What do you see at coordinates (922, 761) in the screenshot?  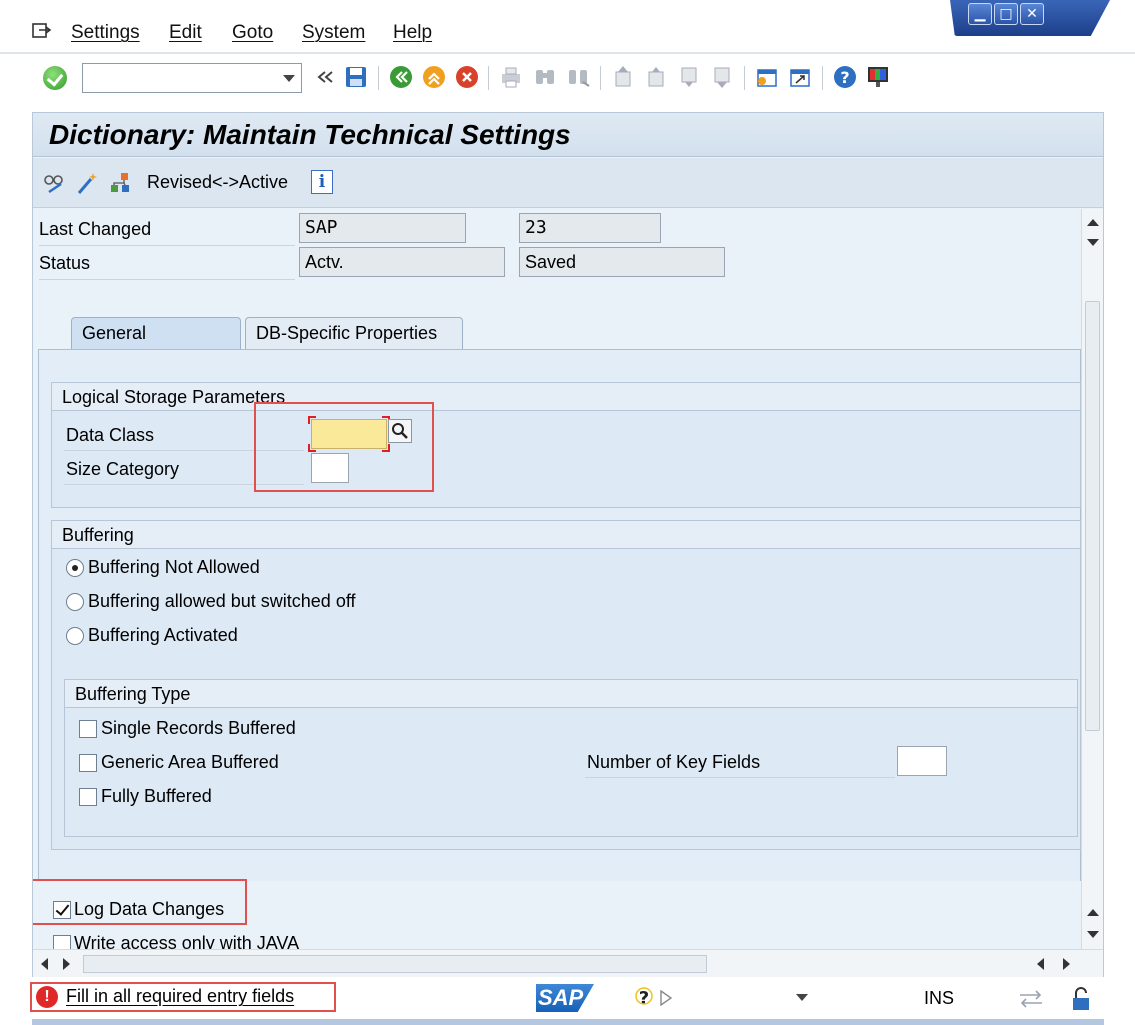 I see `key-fields-input` at bounding box center [922, 761].